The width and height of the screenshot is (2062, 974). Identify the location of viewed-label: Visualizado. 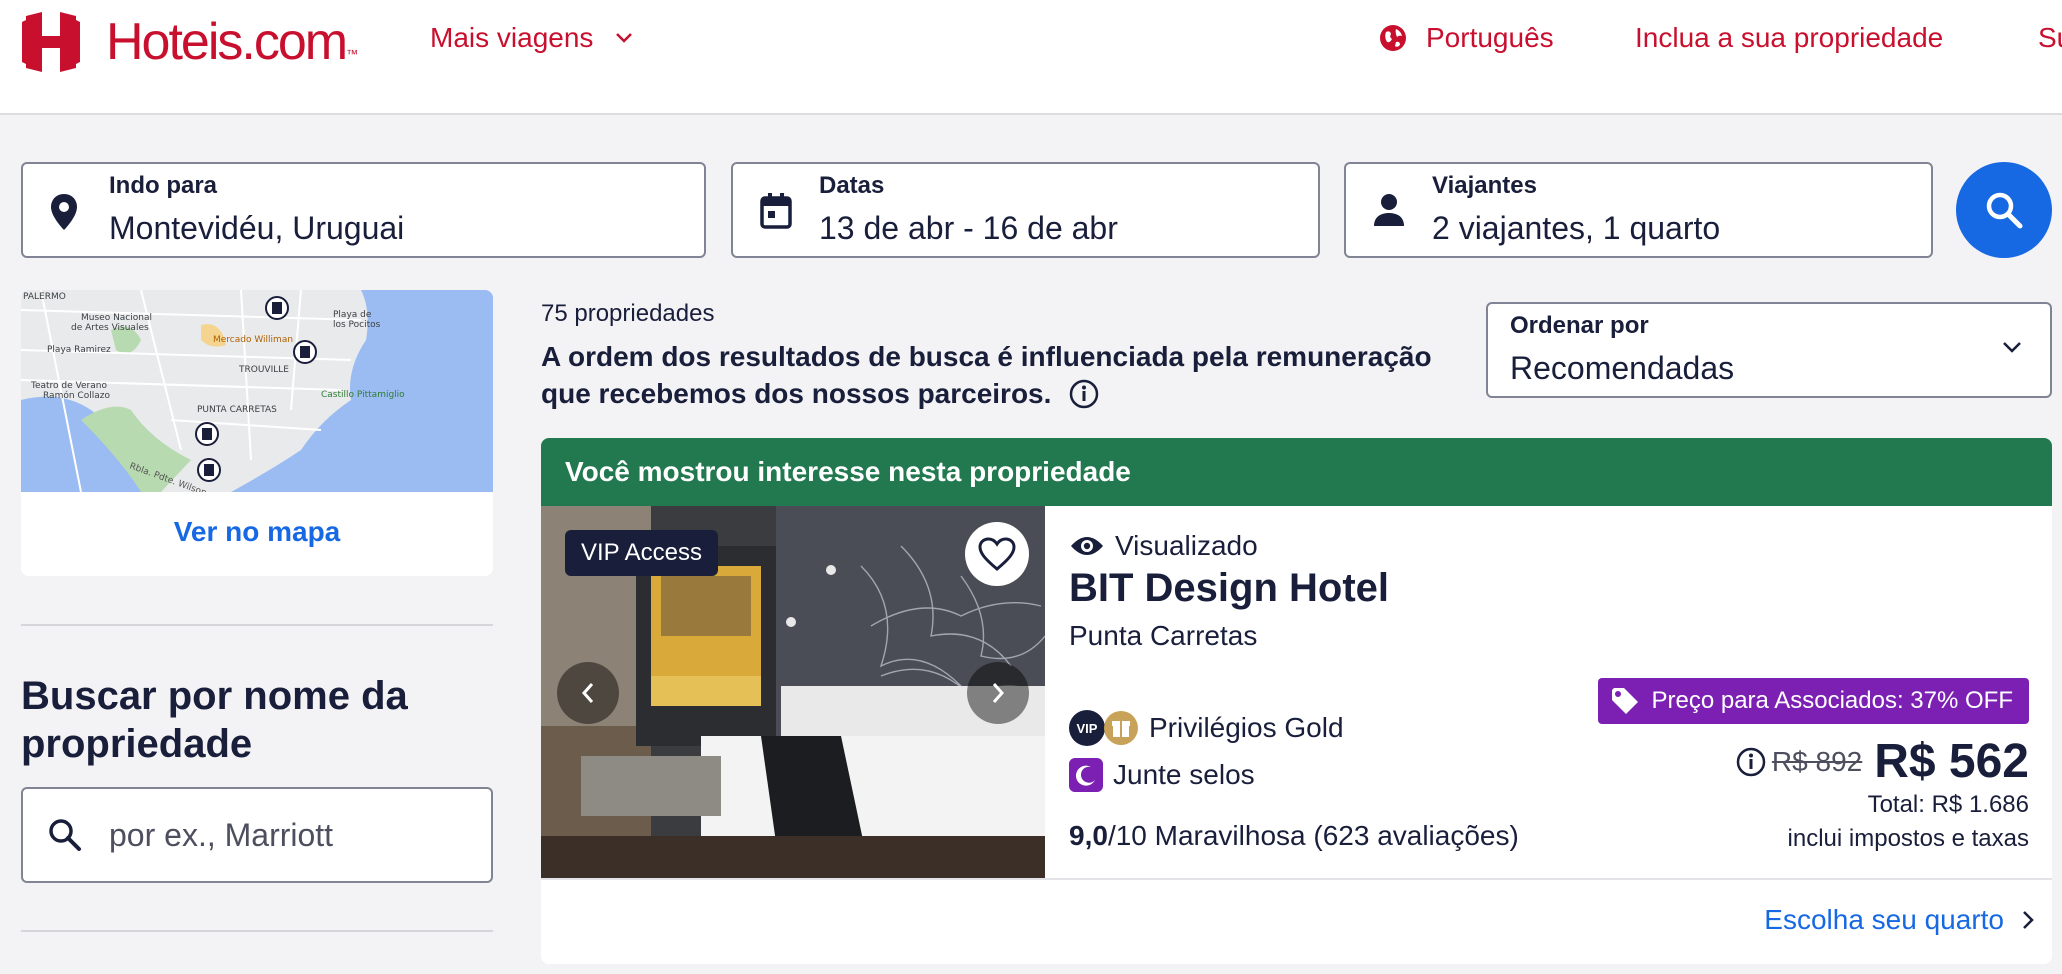
(1186, 545).